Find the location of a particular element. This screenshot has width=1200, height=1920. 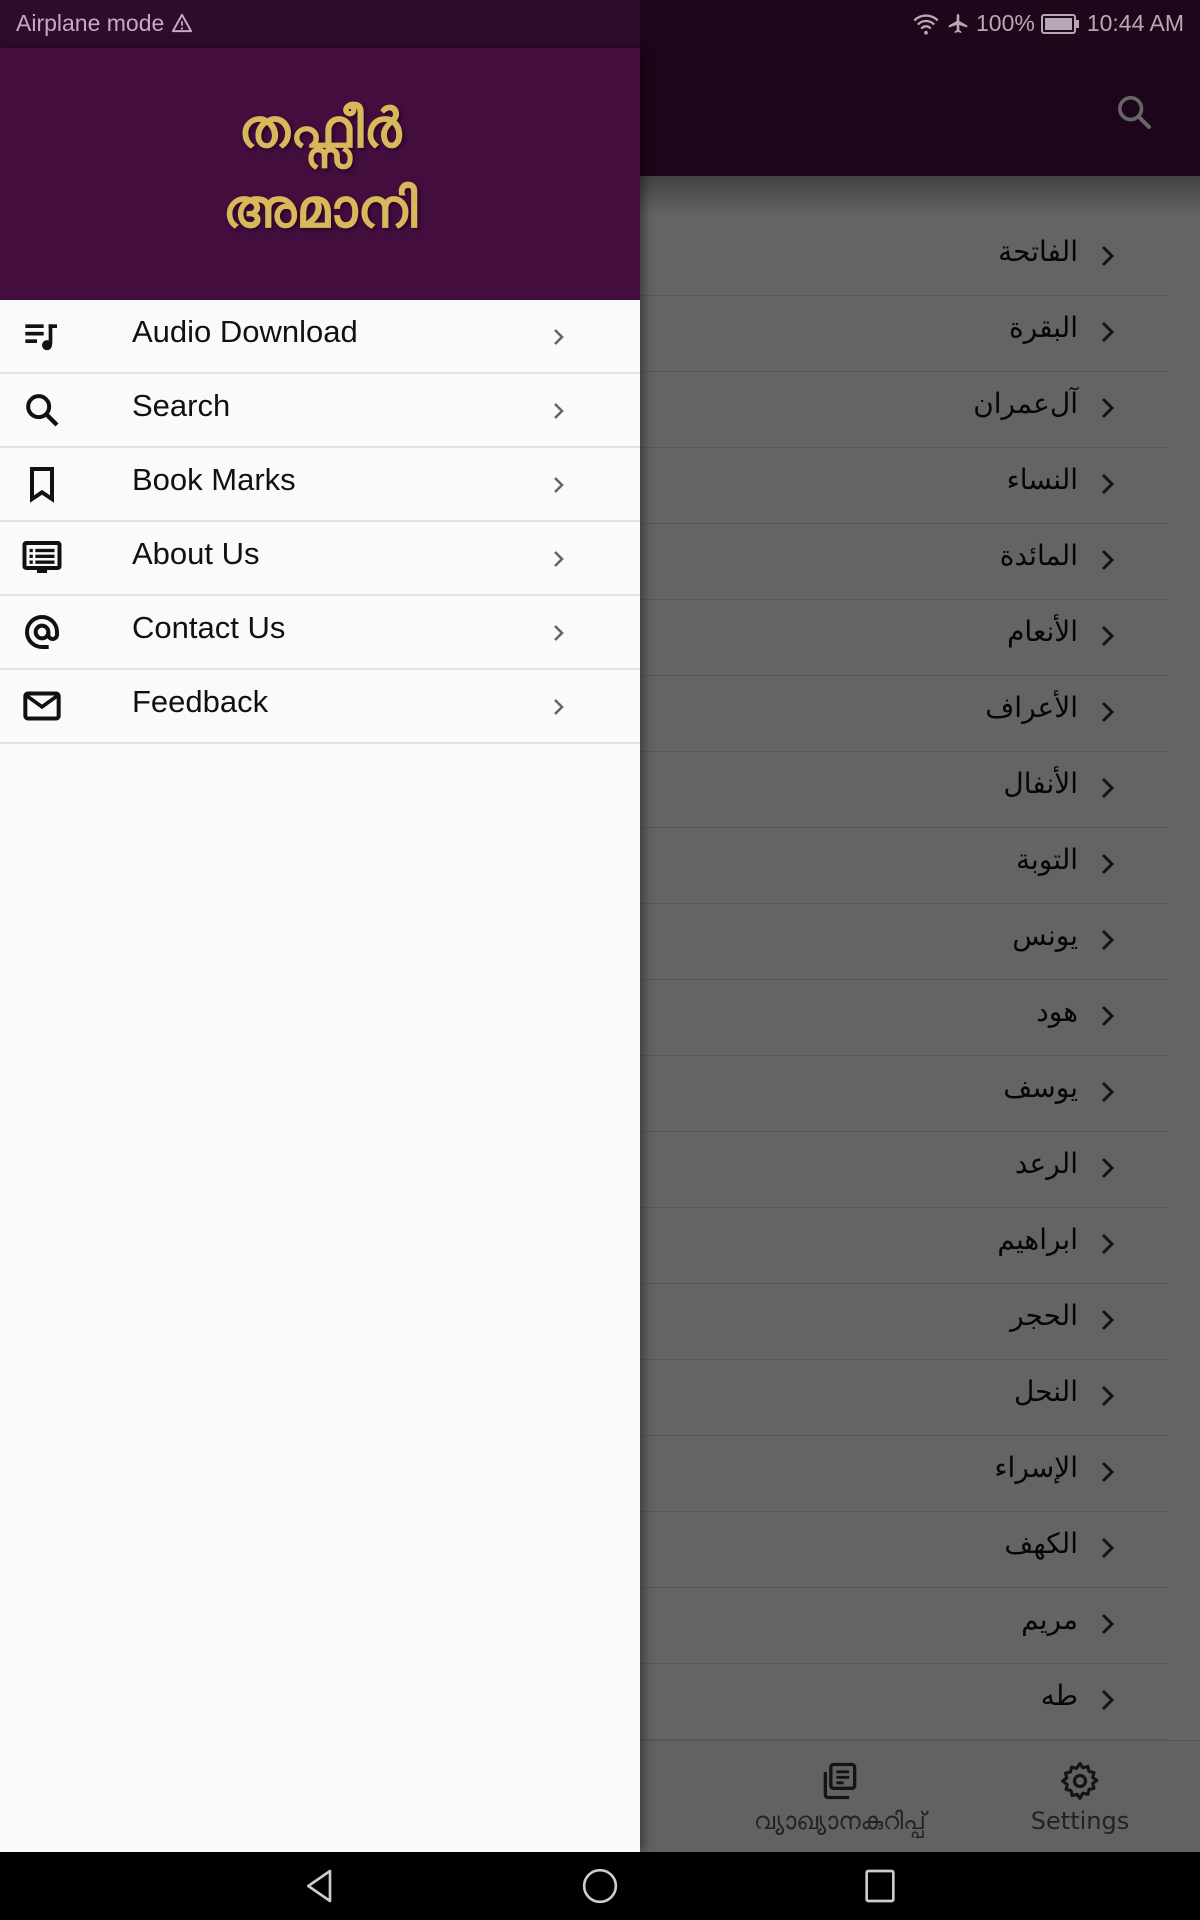

home-icon is located at coordinates (600, 1886).